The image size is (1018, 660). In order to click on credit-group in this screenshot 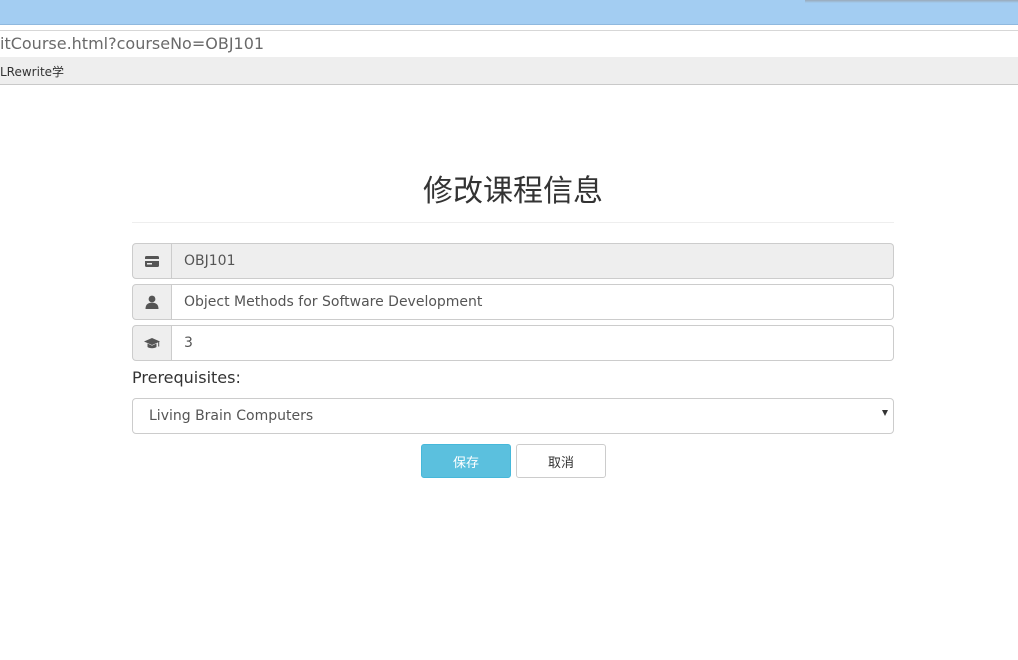, I will do `click(513, 343)`.